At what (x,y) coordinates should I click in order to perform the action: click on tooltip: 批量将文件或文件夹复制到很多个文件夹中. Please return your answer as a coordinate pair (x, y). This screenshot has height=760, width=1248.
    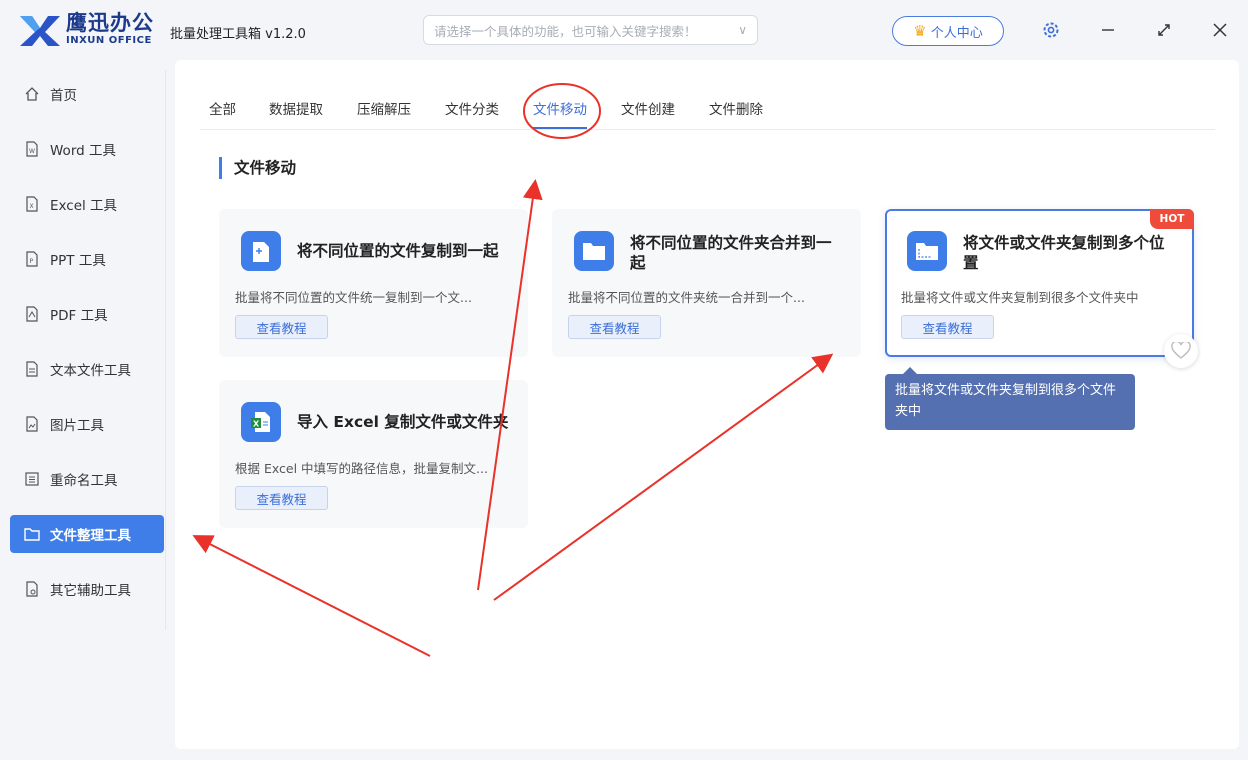
    Looking at the image, I should click on (1010, 398).